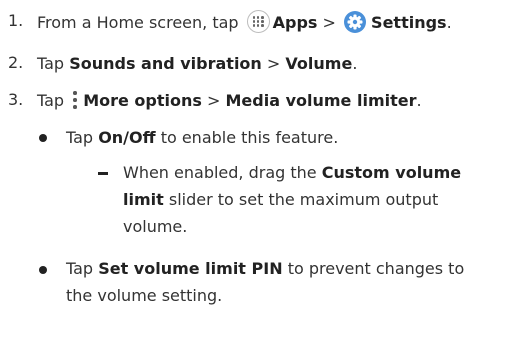  What do you see at coordinates (165, 63) in the screenshot?
I see `sounds-label: Sounds and vibration` at bounding box center [165, 63].